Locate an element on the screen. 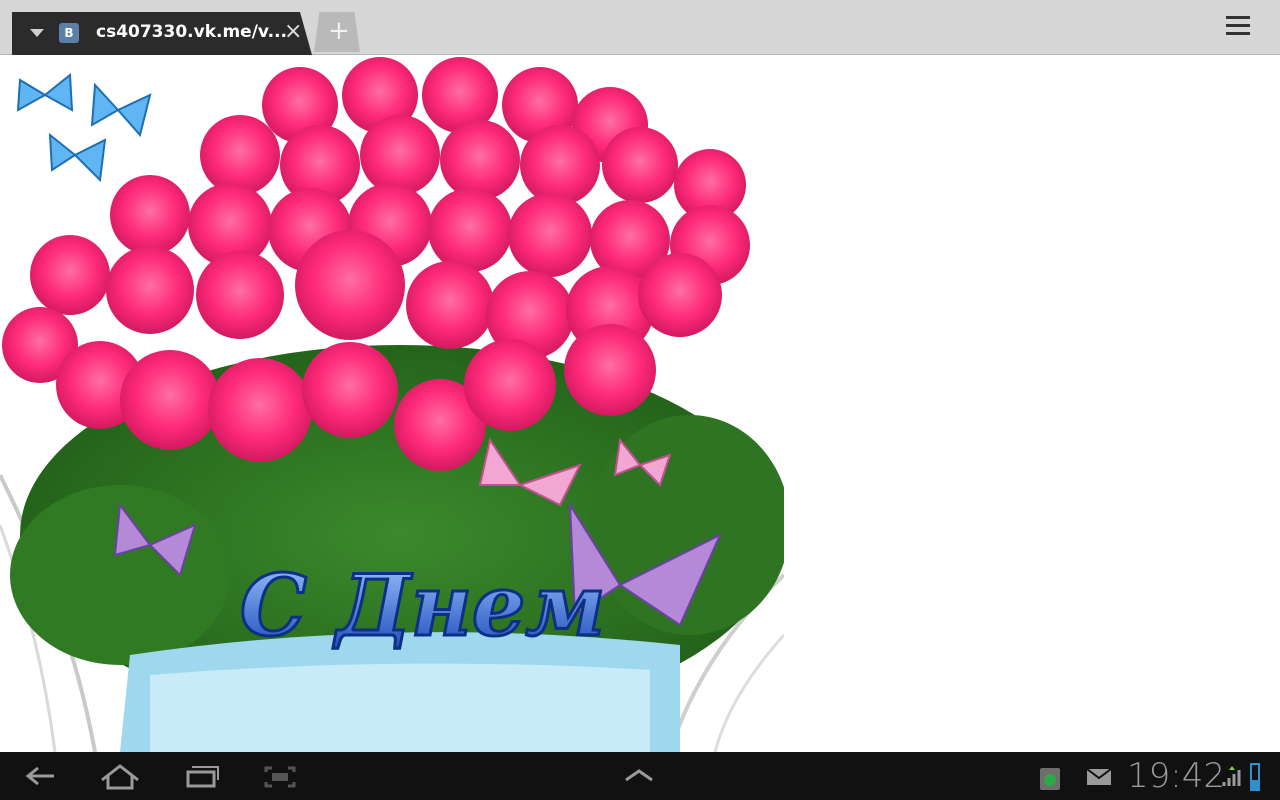 This screenshot has width=1280, height=800. recent-apps-icon is located at coordinates (201, 776).